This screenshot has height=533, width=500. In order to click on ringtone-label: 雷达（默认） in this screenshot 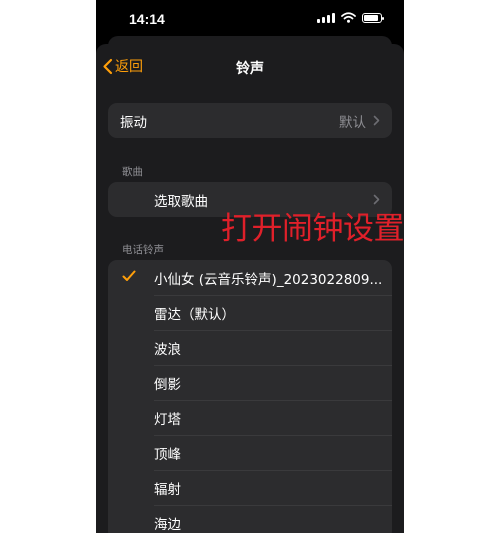, I will do `click(194, 314)`.